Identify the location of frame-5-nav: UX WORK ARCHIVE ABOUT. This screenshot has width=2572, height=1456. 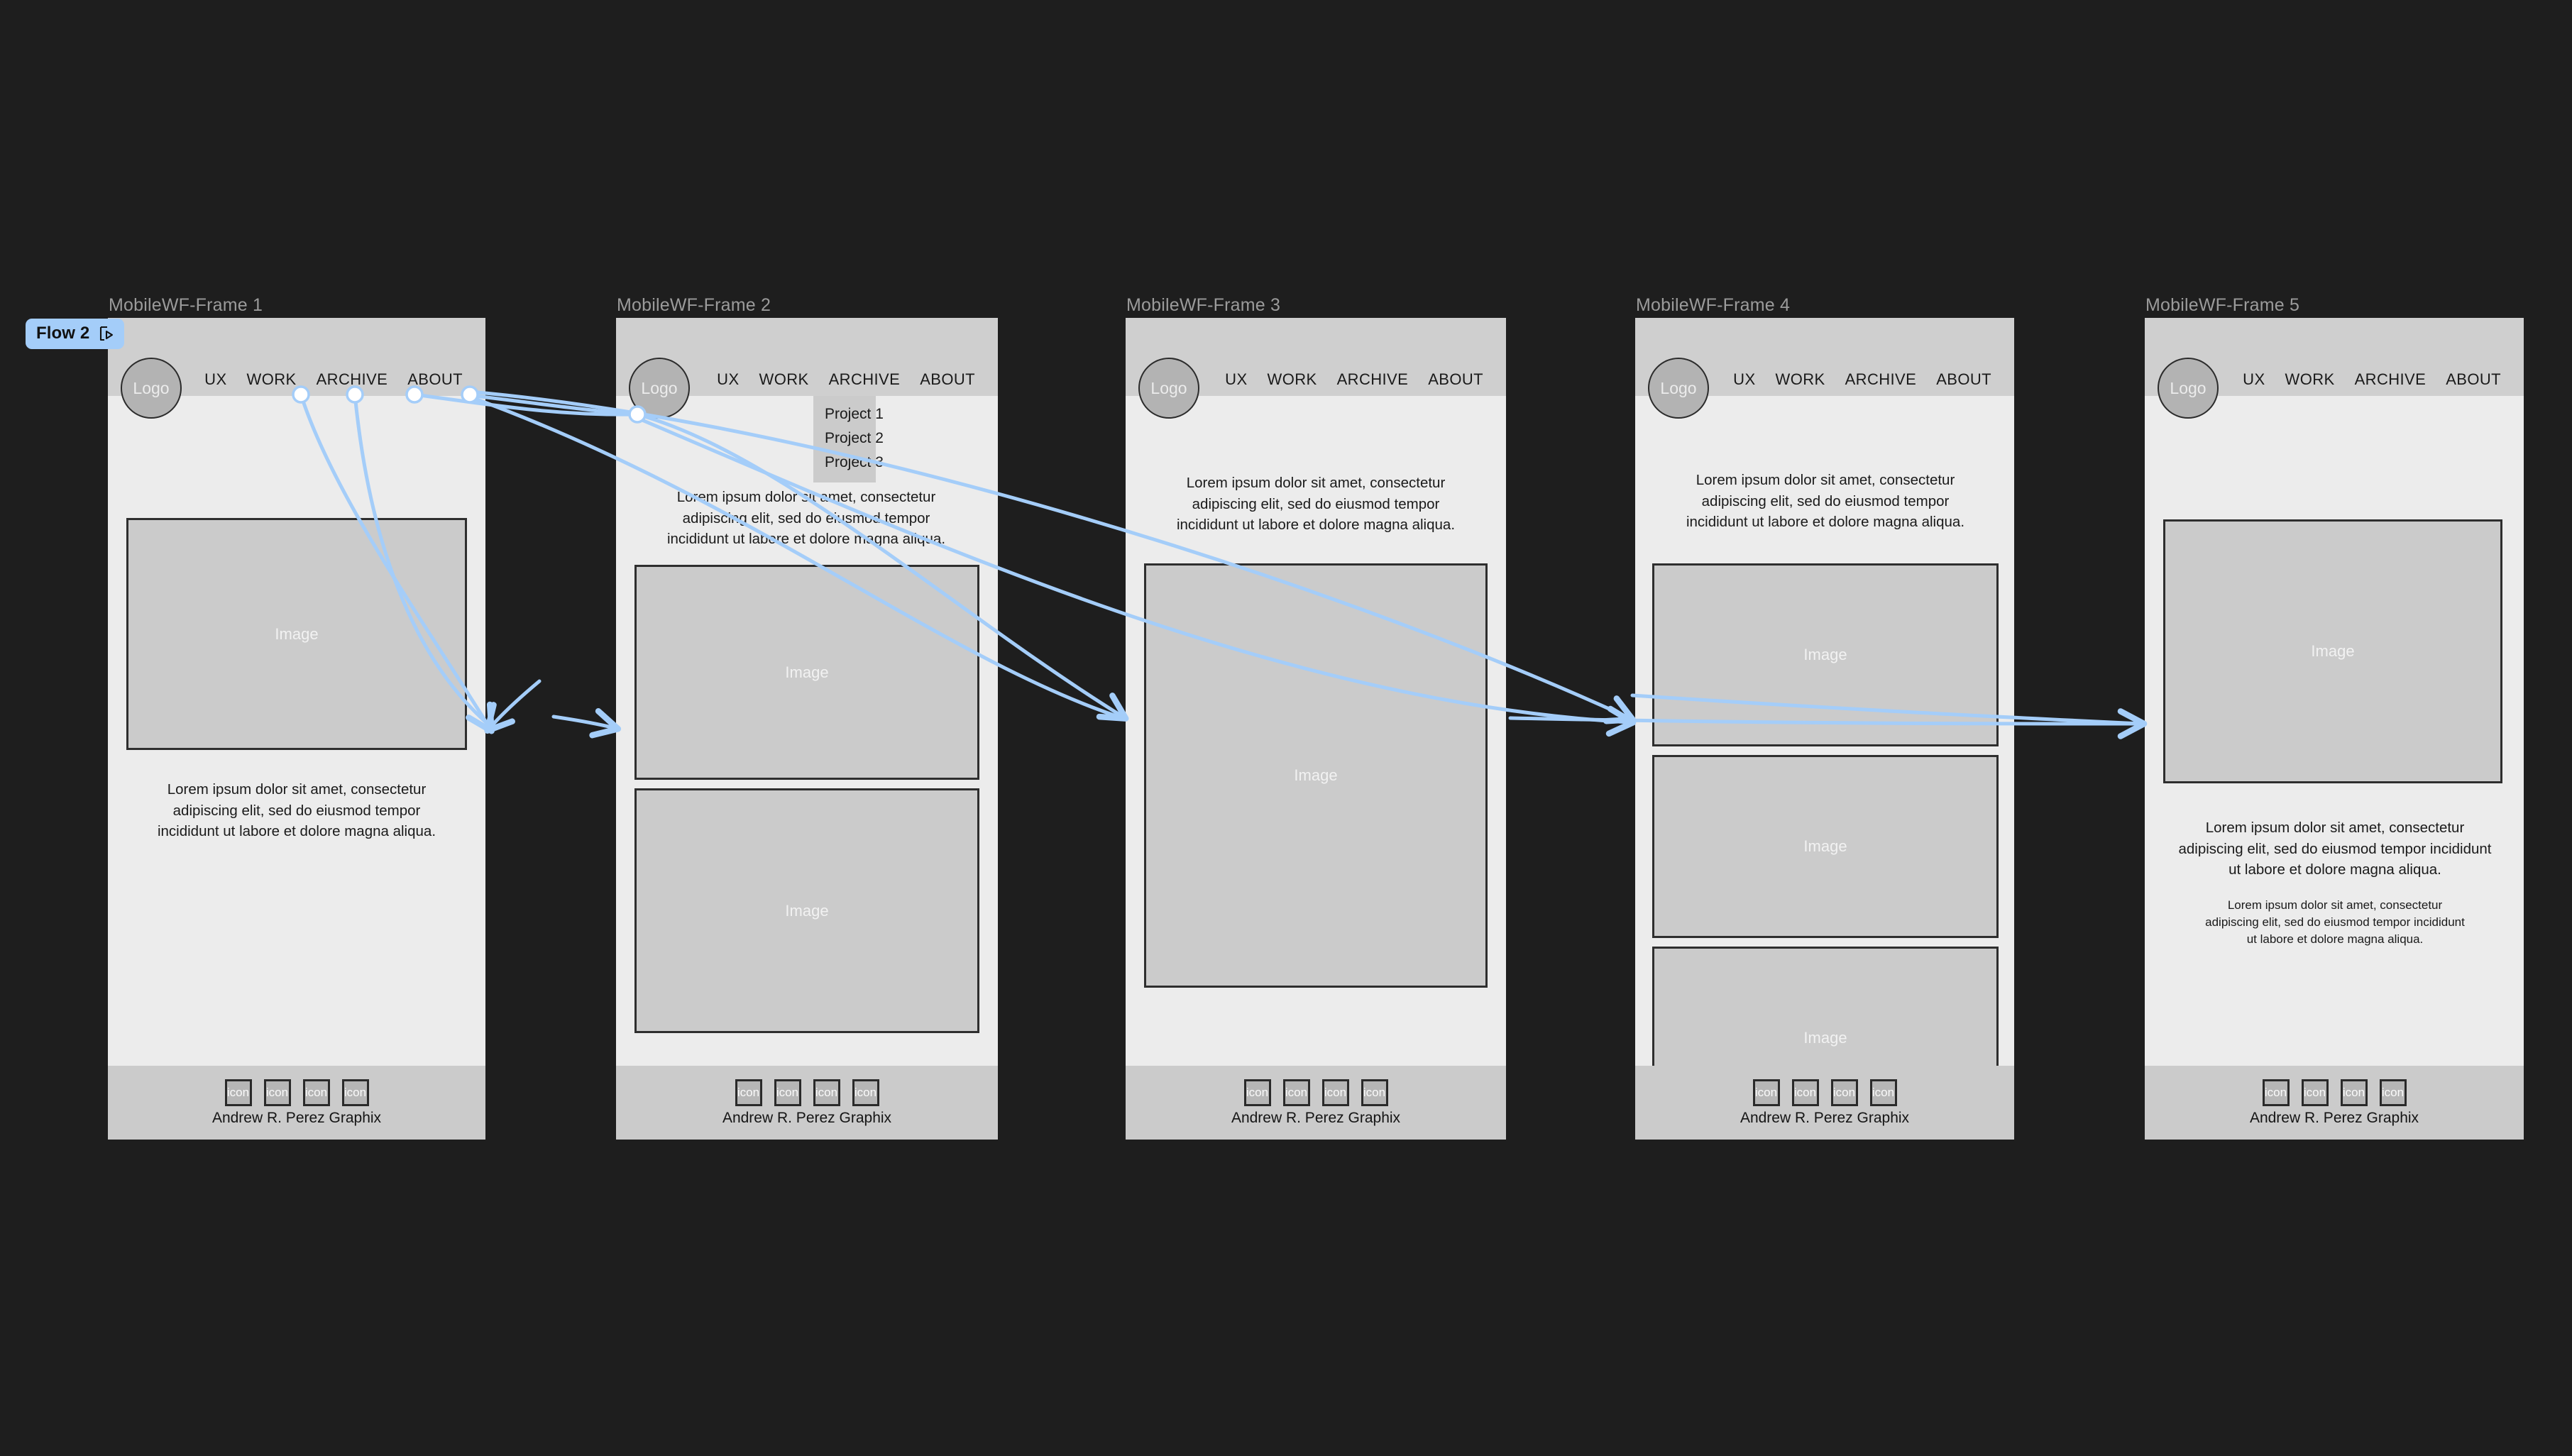
(2372, 379).